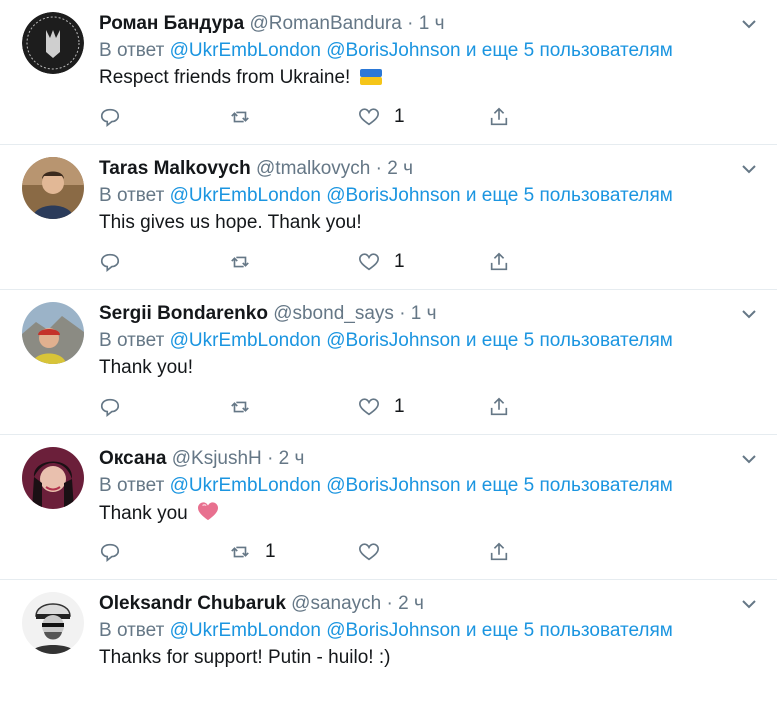  I want to click on author-name: Оксана, so click(132, 458).